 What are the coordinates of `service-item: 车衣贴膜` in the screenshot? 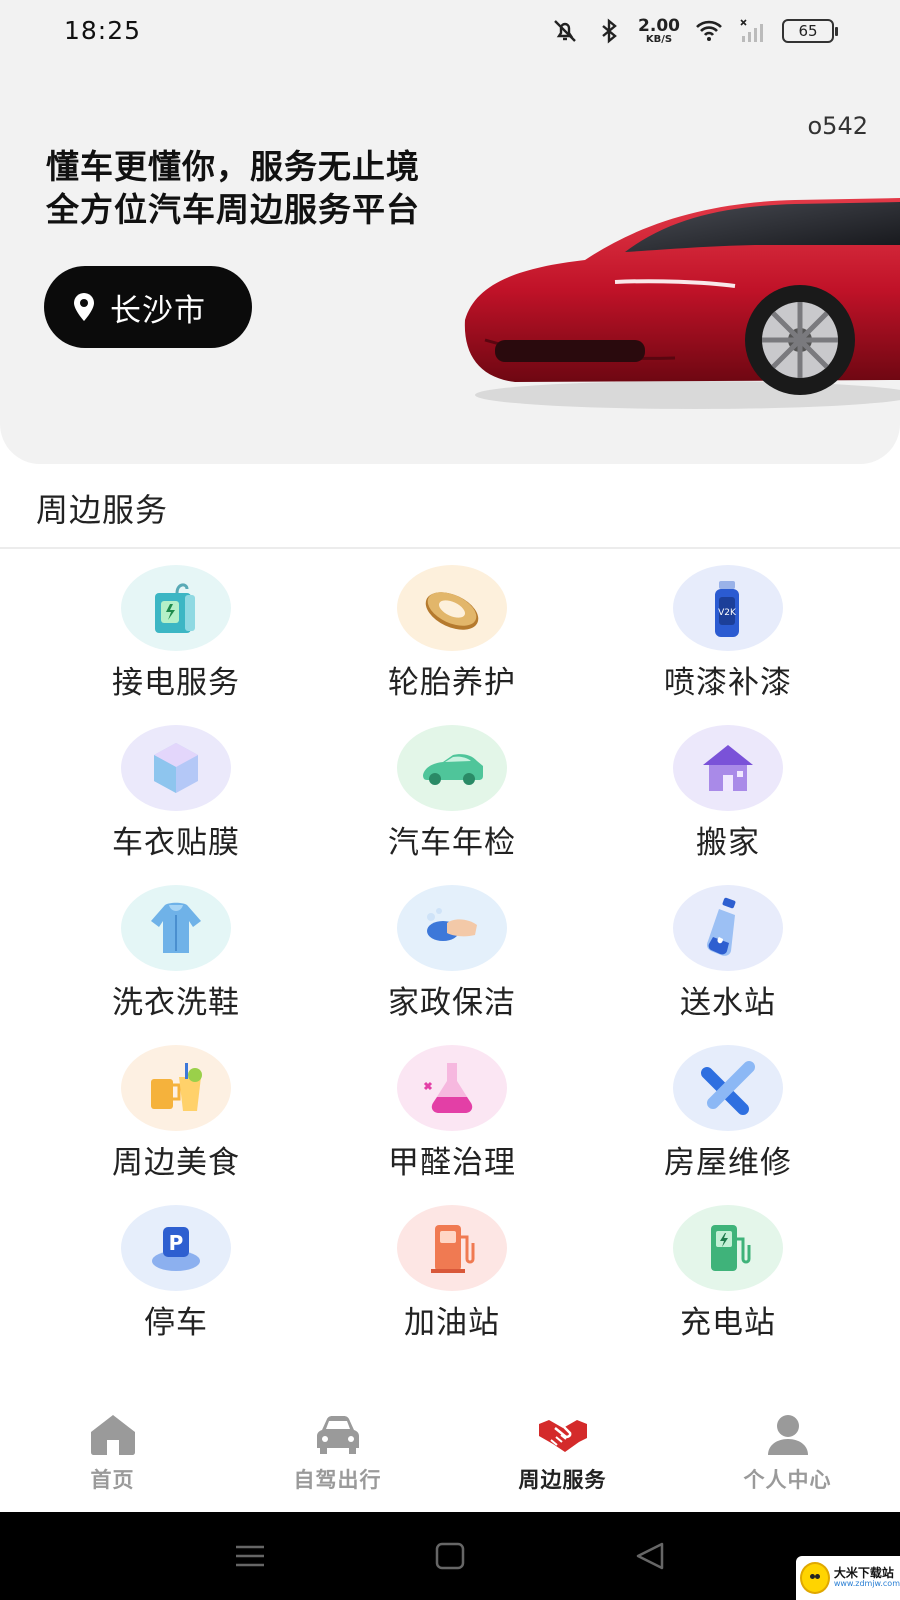 It's located at (176, 805).